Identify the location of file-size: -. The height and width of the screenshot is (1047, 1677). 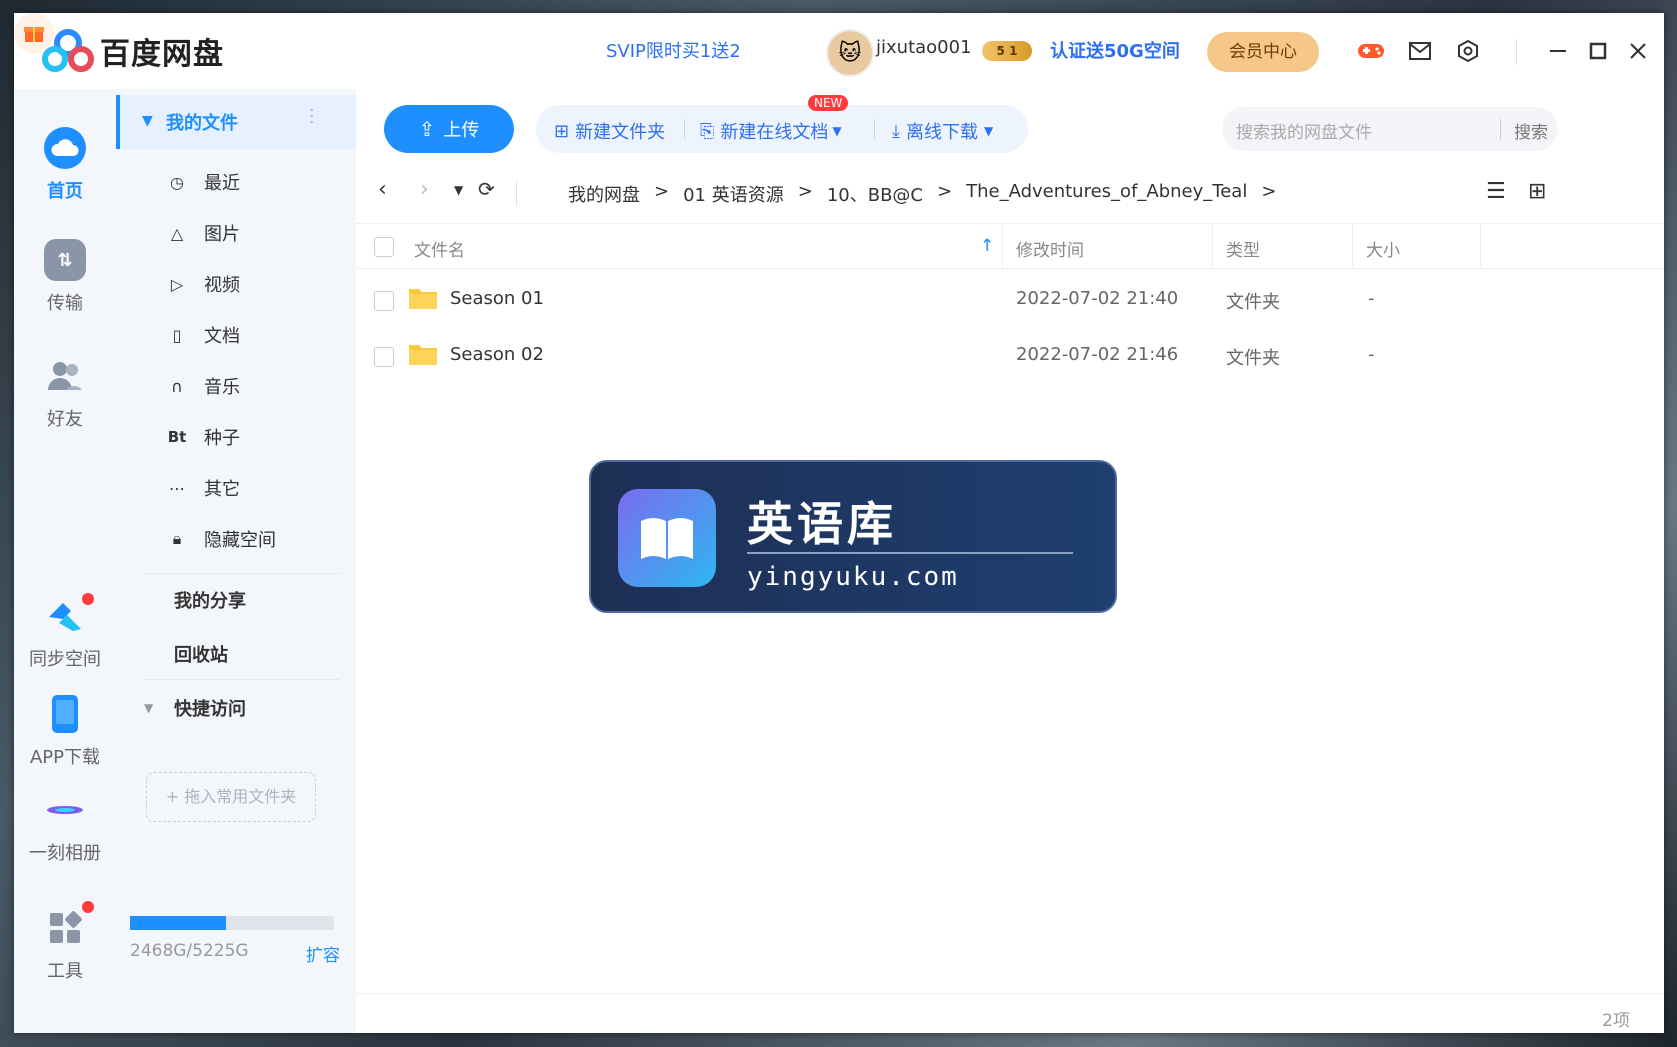
(1371, 298).